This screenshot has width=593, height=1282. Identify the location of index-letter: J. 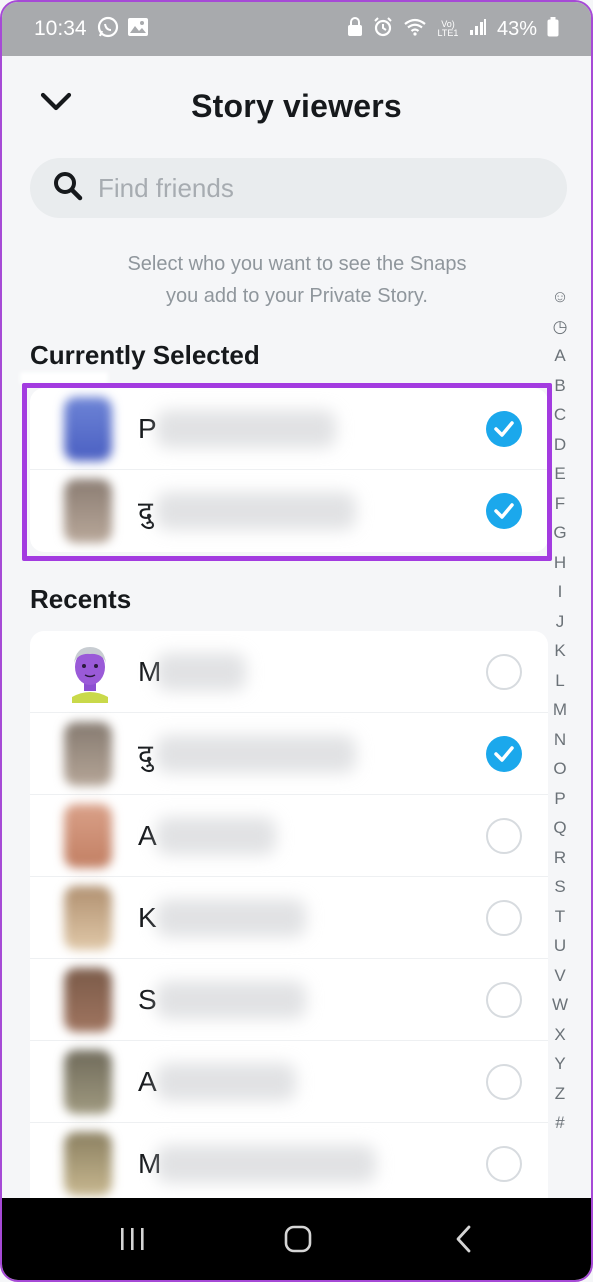
(560, 622).